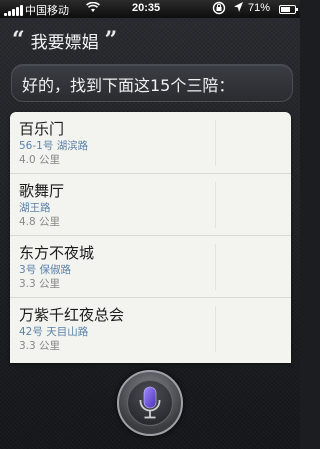 The width and height of the screenshot is (320, 449). Describe the element at coordinates (146, 8) in the screenshot. I see `clock: 20:35` at that location.